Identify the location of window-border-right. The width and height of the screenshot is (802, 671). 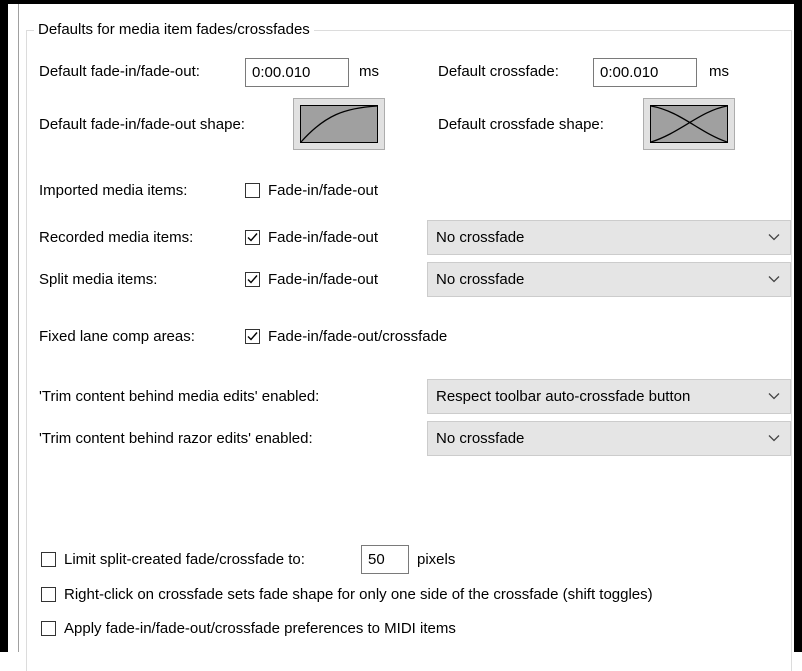
(798, 326).